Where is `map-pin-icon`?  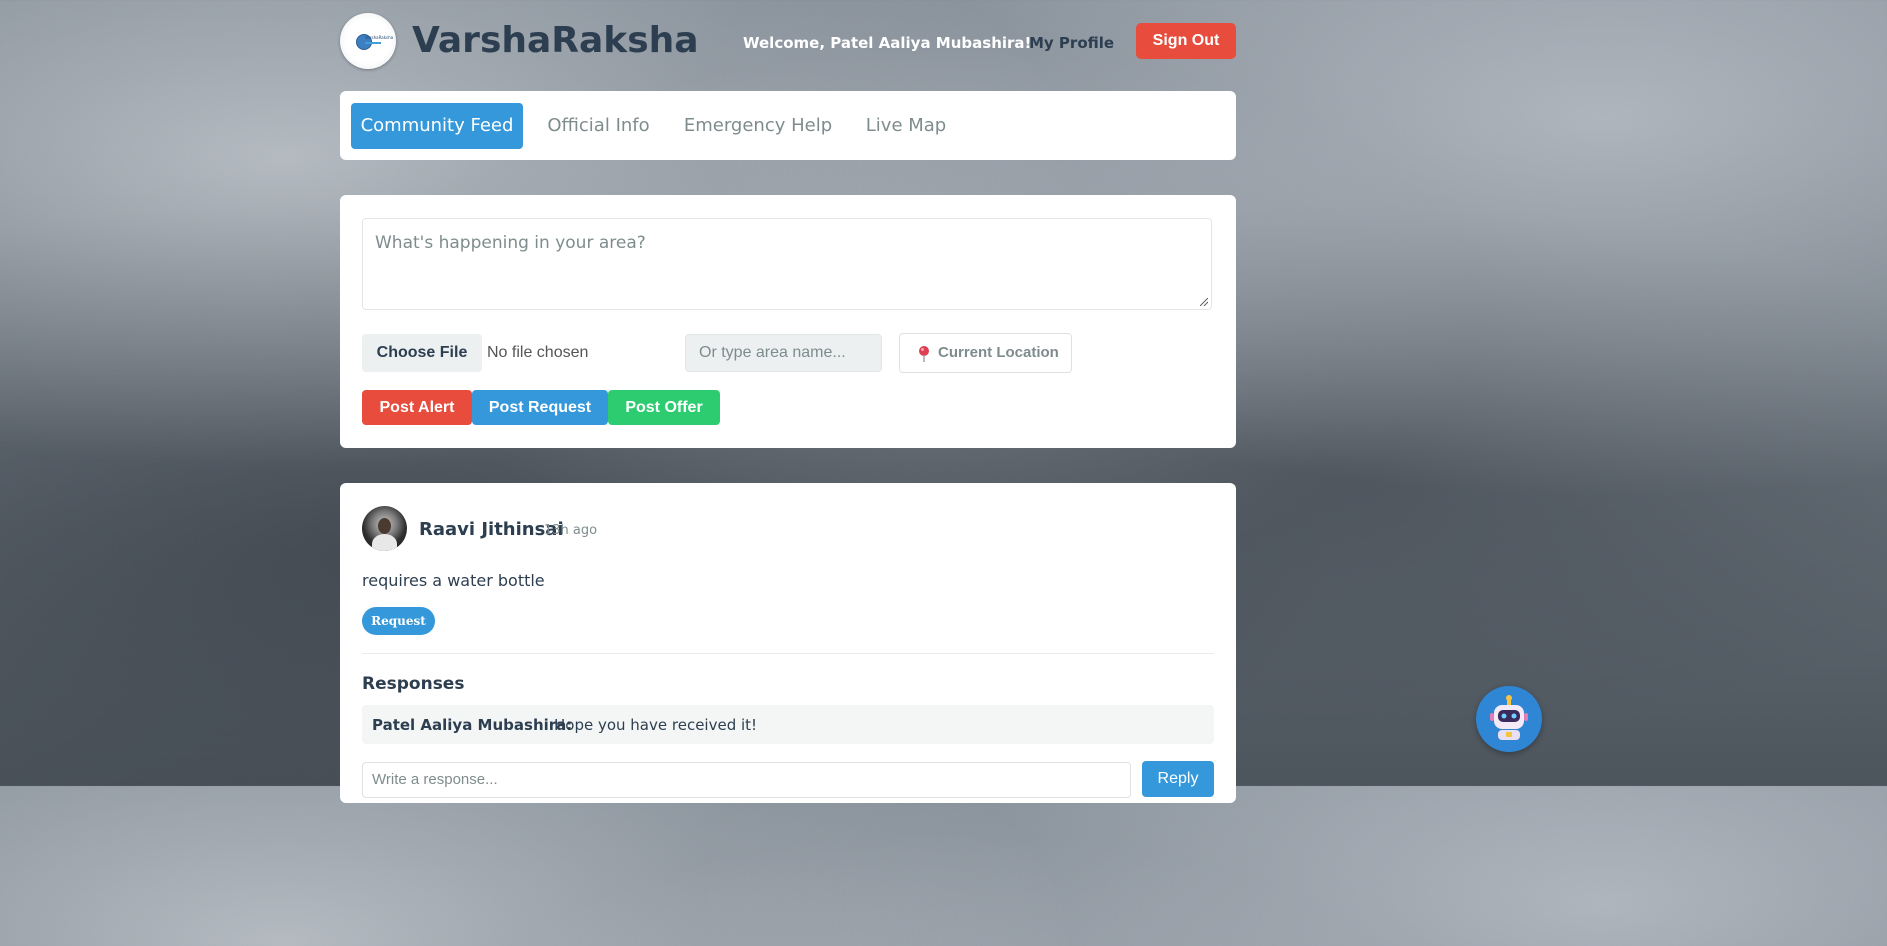 map-pin-icon is located at coordinates (924, 354).